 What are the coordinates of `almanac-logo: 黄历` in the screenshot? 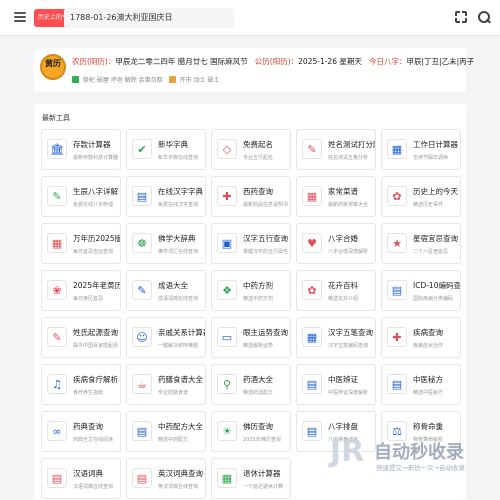 It's located at (53, 67).